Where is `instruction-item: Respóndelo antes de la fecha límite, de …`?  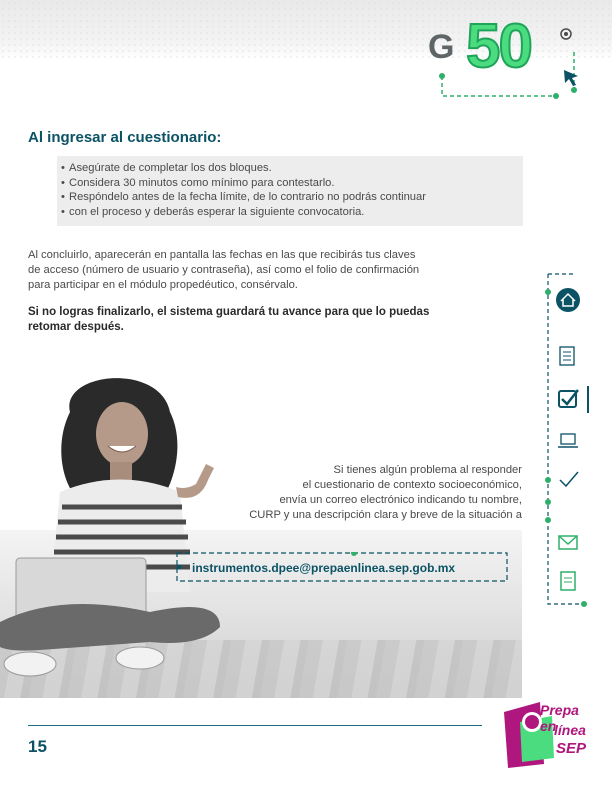 instruction-item: Respóndelo antes de la fecha límite, de … is located at coordinates (292, 197).